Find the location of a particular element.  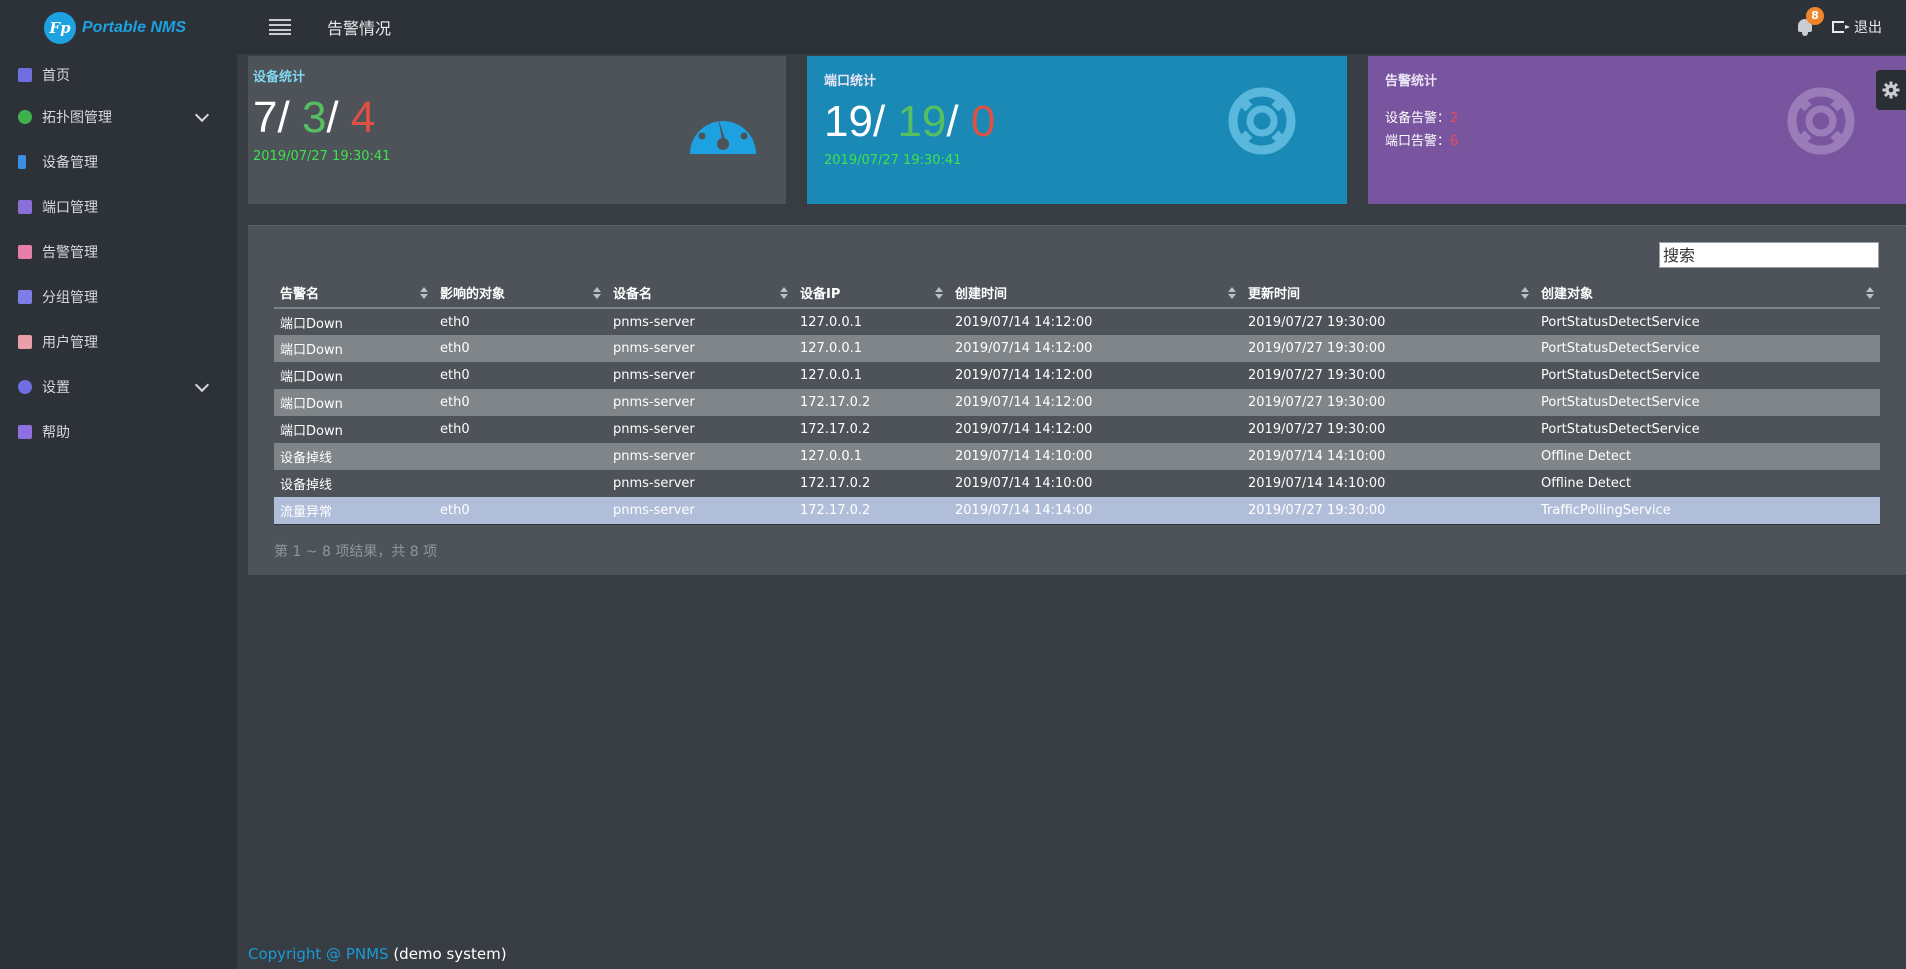

menu-toggle-button is located at coordinates (280, 27).